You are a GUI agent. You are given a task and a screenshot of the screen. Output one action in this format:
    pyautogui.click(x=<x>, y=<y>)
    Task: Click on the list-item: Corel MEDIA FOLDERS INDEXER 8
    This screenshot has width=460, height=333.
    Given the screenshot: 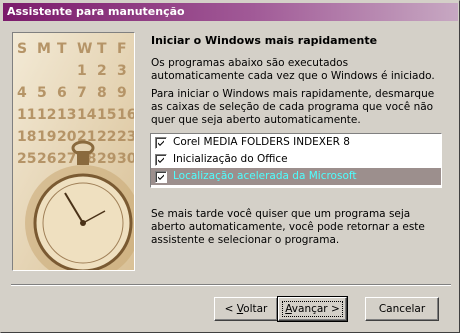 What is the action you would take?
    pyautogui.click(x=296, y=142)
    